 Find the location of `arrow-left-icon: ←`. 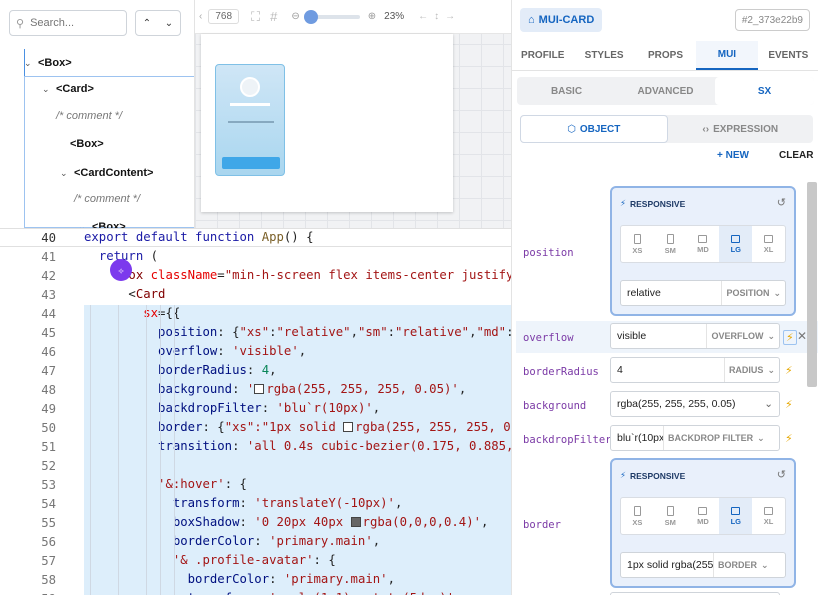

arrow-left-icon: ← is located at coordinates (423, 16).